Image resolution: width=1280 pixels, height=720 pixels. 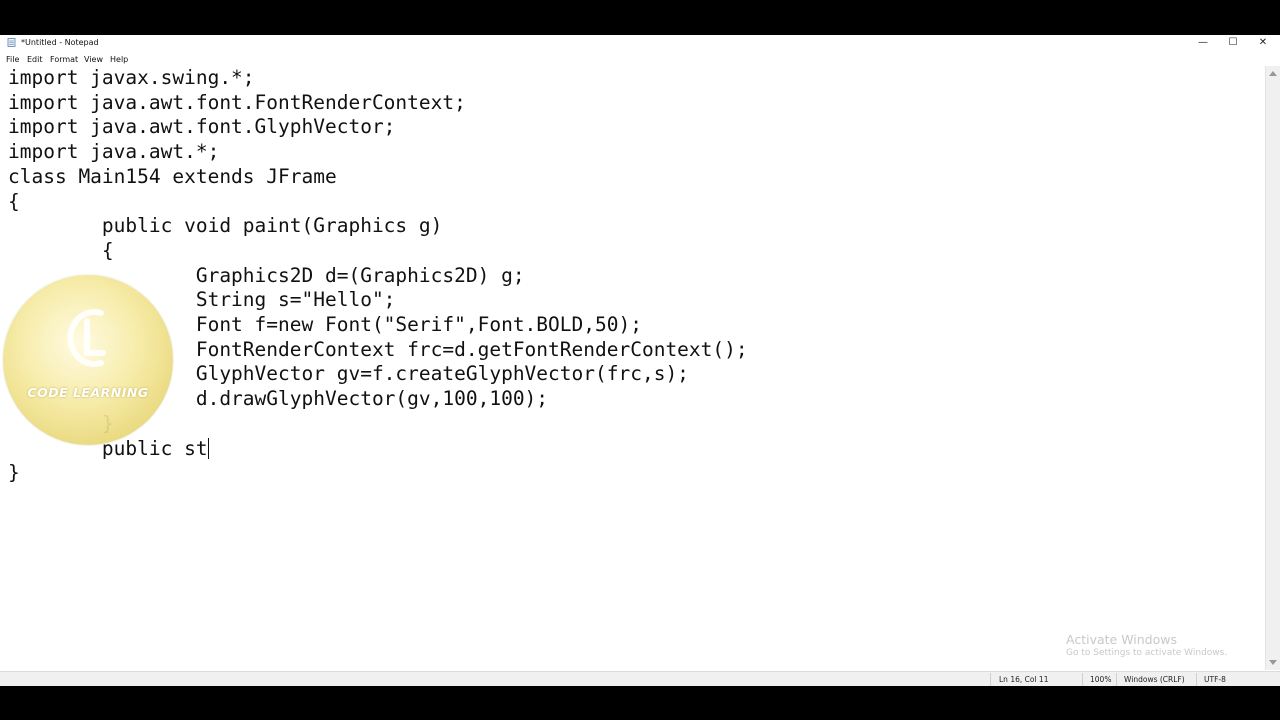 What do you see at coordinates (172, 176) in the screenshot?
I see `code-line: class Main154 extends JFrame` at bounding box center [172, 176].